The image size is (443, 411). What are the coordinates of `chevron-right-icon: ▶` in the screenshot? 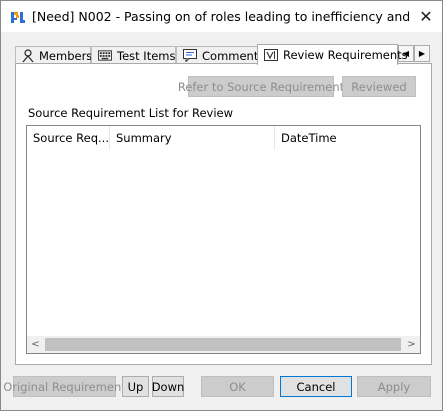 It's located at (422, 53).